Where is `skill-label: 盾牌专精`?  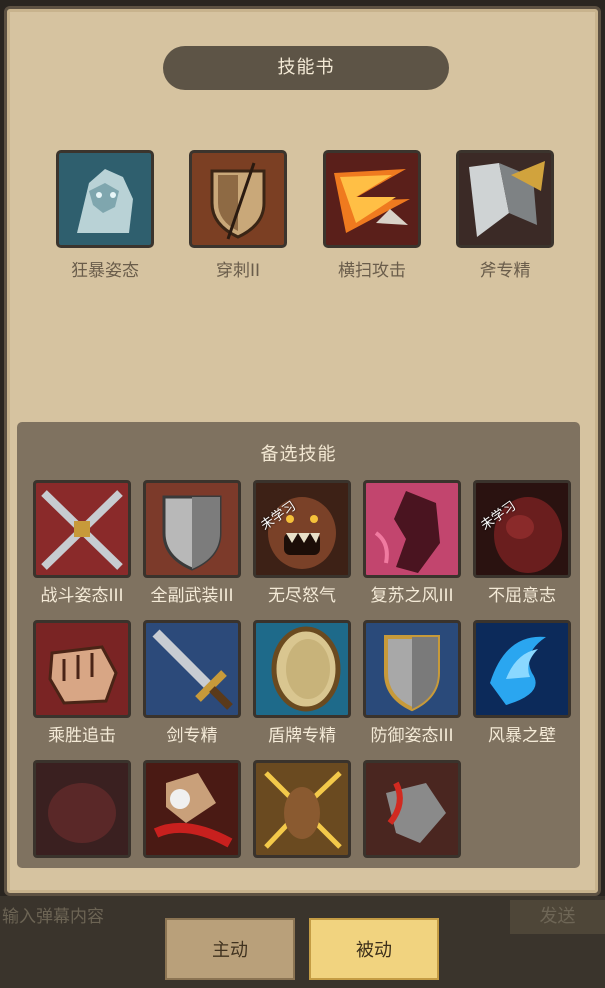
skill-label: 盾牌专精 is located at coordinates (302, 736).